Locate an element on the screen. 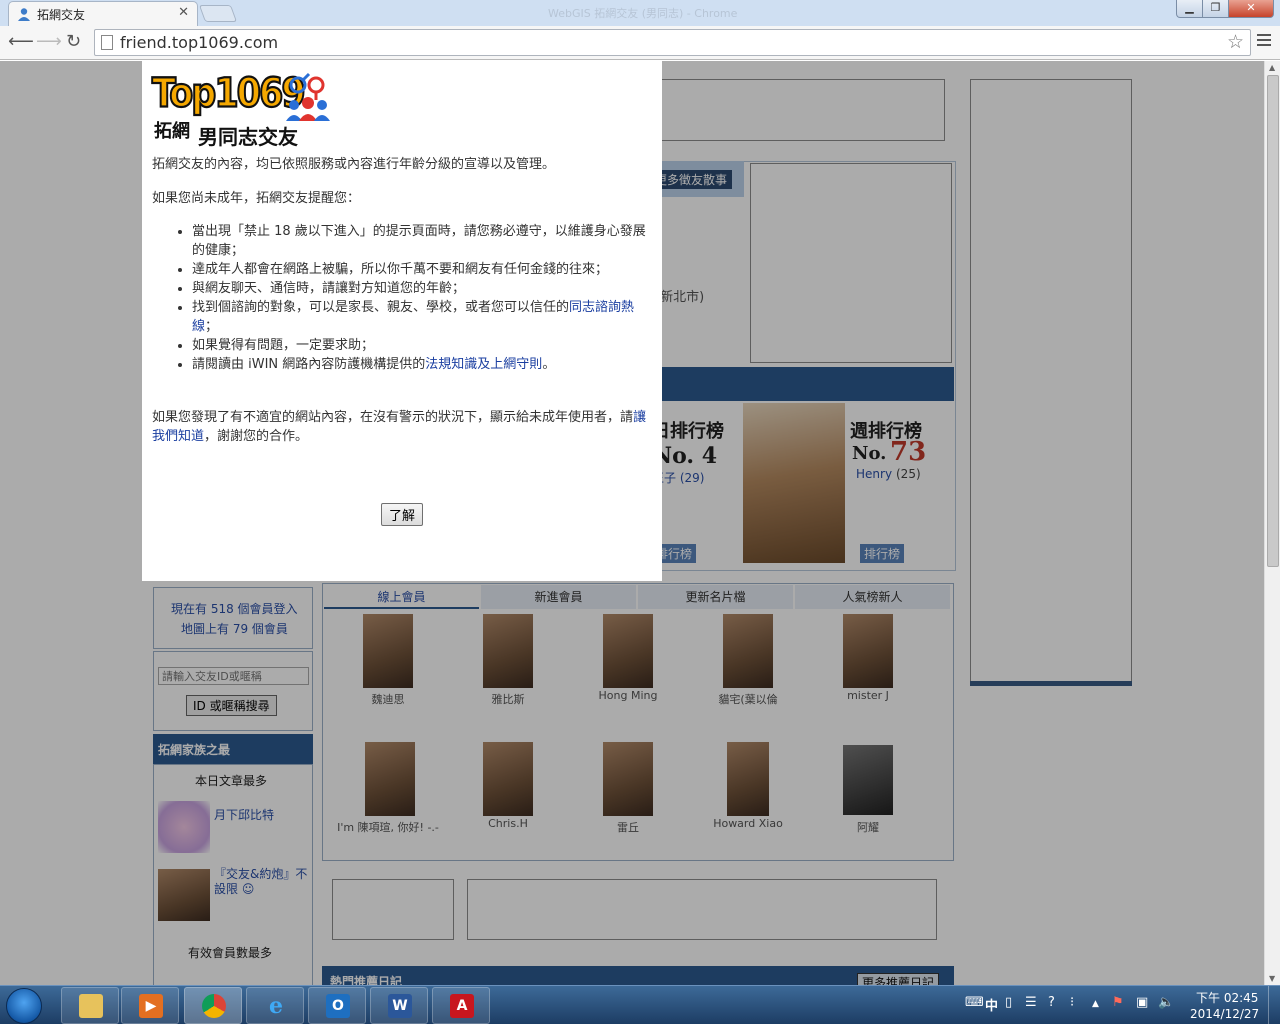  ime-toolbar-icon: ☰ is located at coordinates (1031, 1002).